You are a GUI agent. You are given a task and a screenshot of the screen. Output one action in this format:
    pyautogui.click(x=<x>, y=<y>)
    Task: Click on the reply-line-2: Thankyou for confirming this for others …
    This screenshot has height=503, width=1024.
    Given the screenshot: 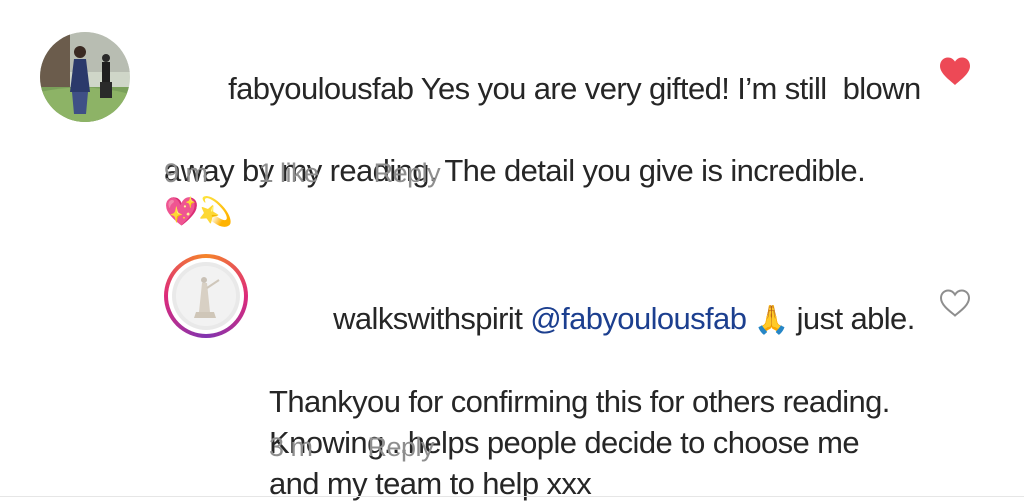 What is the action you would take?
    pyautogui.click(x=579, y=401)
    